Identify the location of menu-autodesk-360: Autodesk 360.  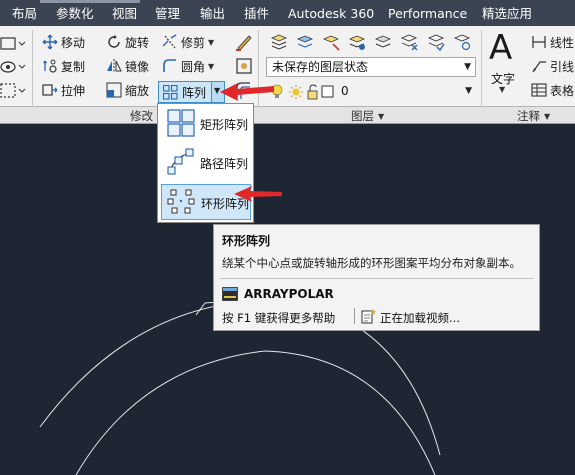
(331, 14).